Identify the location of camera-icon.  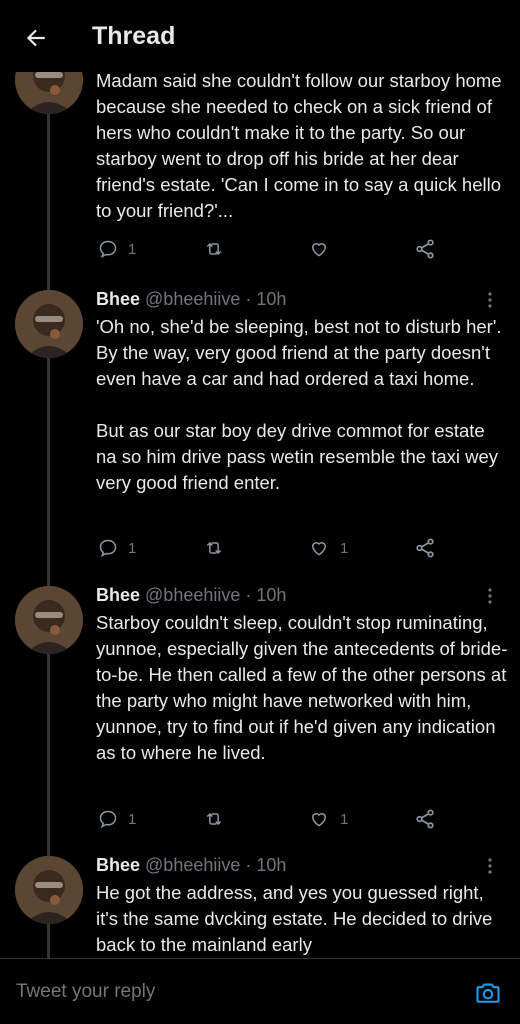
(488, 993).